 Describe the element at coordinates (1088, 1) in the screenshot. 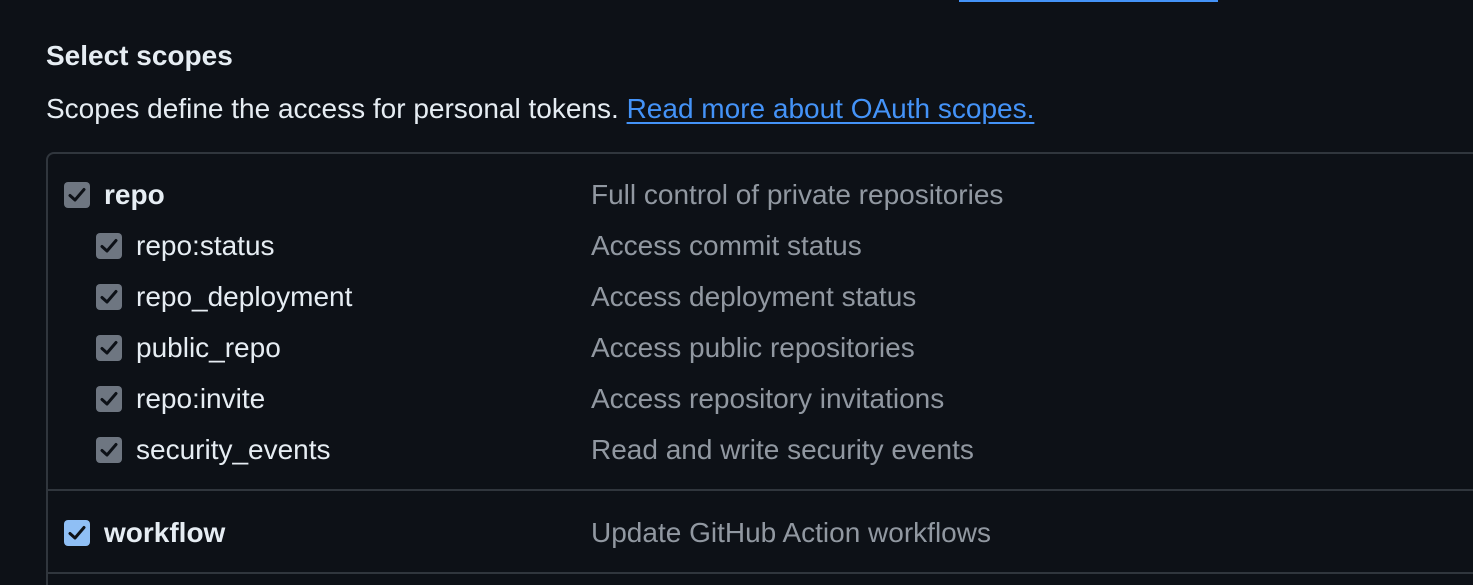

I see `top-link-underline` at that location.